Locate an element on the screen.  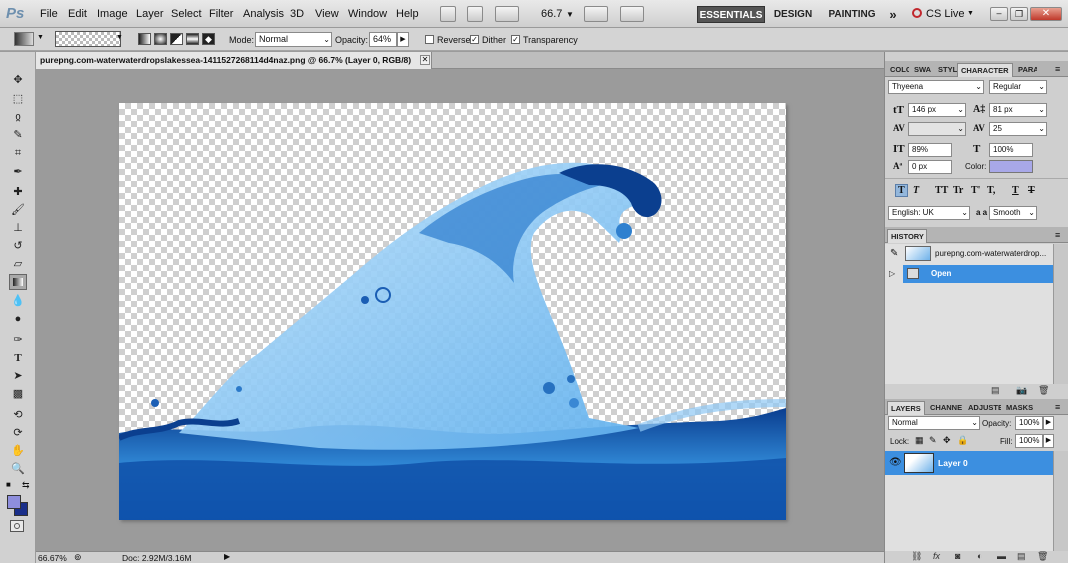
diamond-gradient-icon: ◆ is located at coordinates (208, 39).